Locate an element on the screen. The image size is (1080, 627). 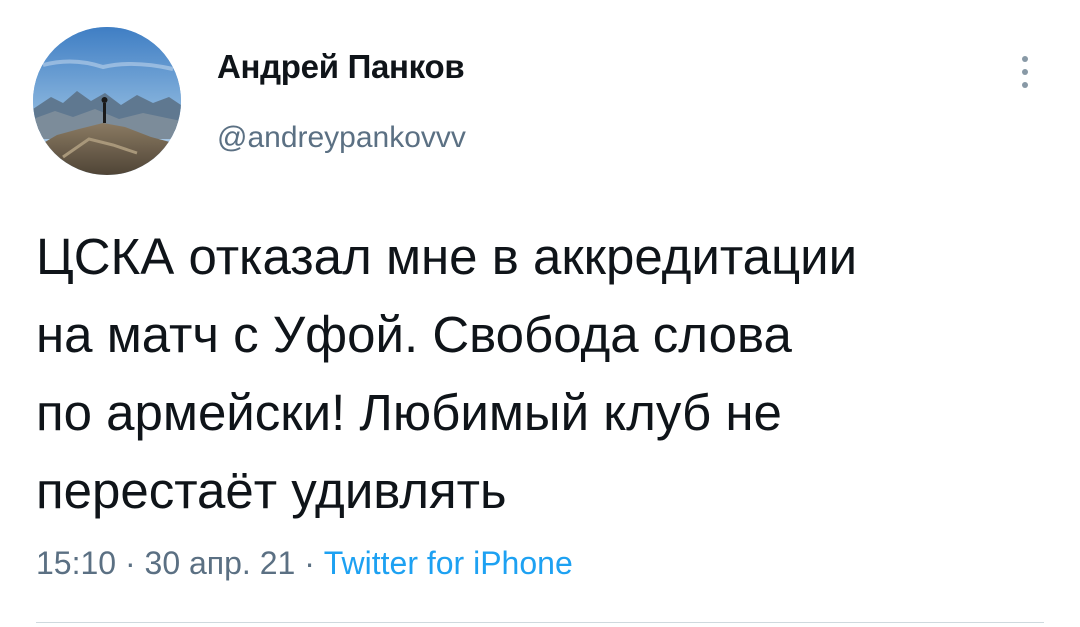
mountain-photo is located at coordinates (107, 101).